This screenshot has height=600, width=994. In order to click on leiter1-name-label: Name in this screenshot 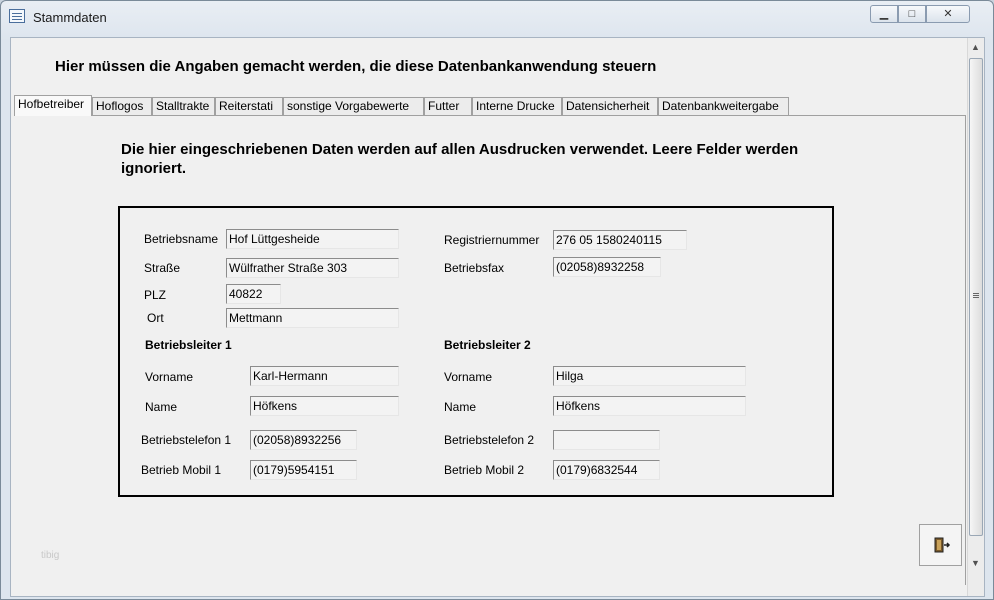, I will do `click(161, 407)`.